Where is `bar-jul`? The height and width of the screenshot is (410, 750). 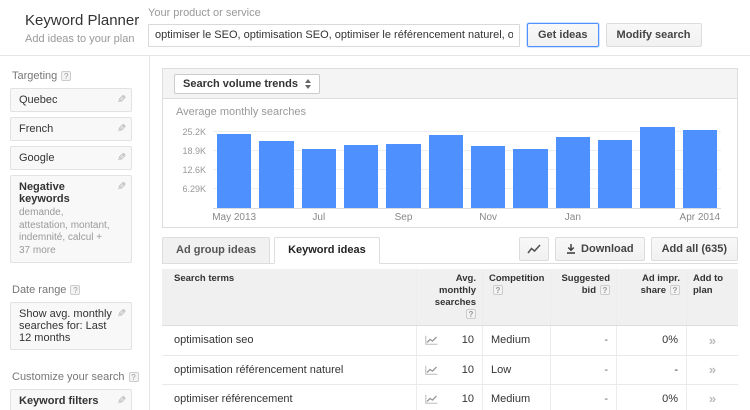
bar-jul is located at coordinates (318, 178).